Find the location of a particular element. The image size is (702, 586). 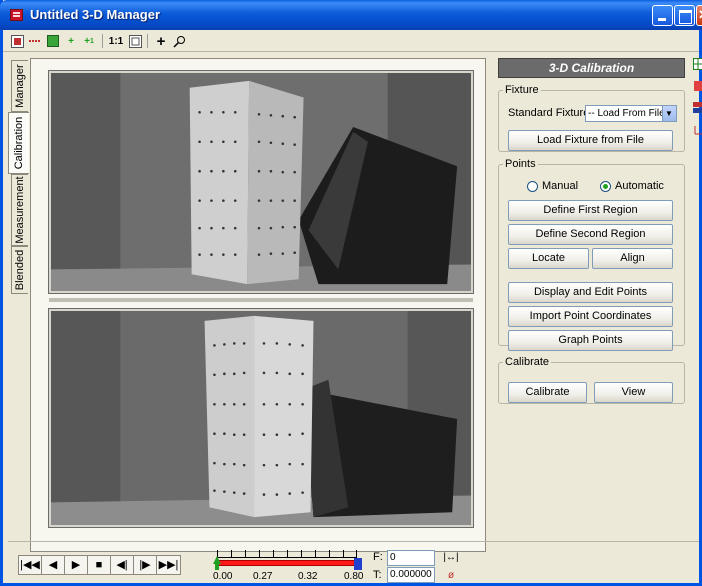

add-point-alt-icon: +1 is located at coordinates (89, 41).